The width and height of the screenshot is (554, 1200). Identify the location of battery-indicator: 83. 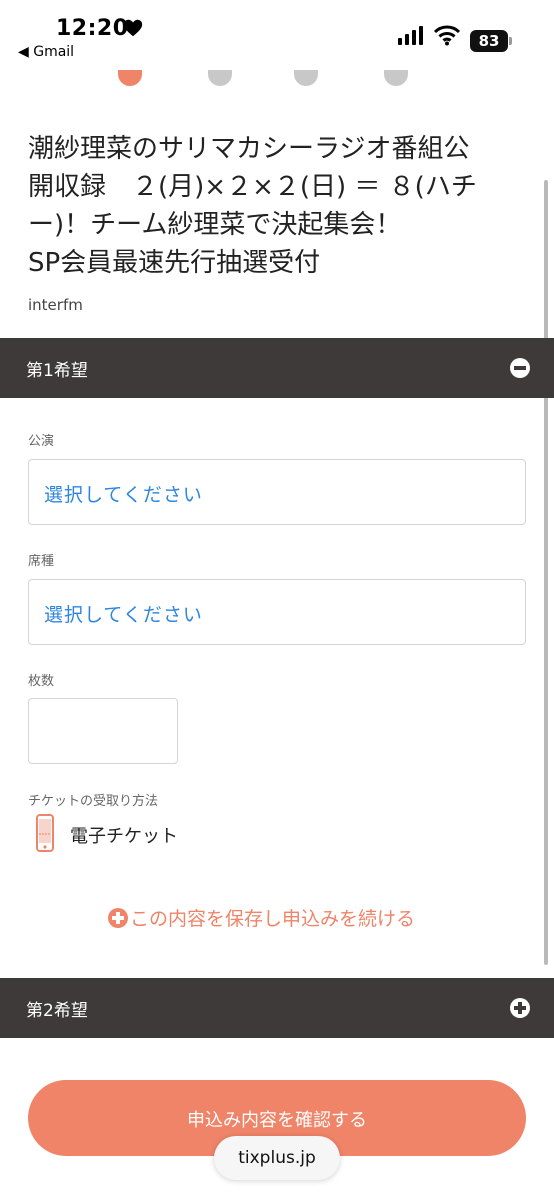
(491, 41).